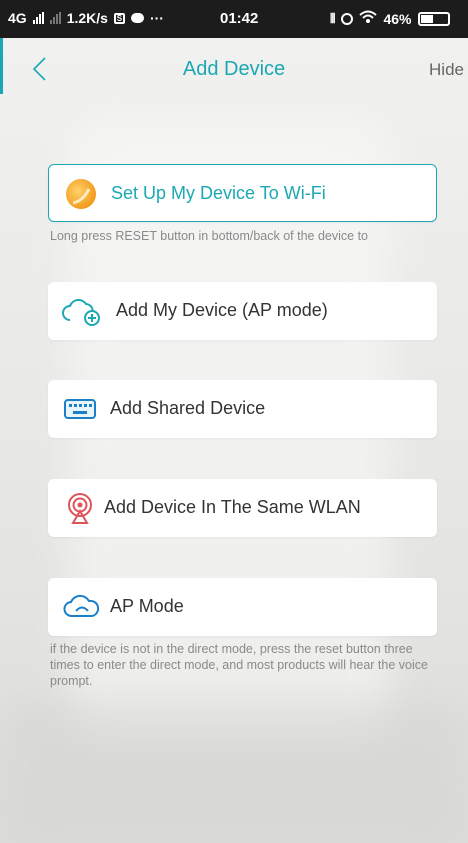  I want to click on option-label: Add Shared Device, so click(188, 408).